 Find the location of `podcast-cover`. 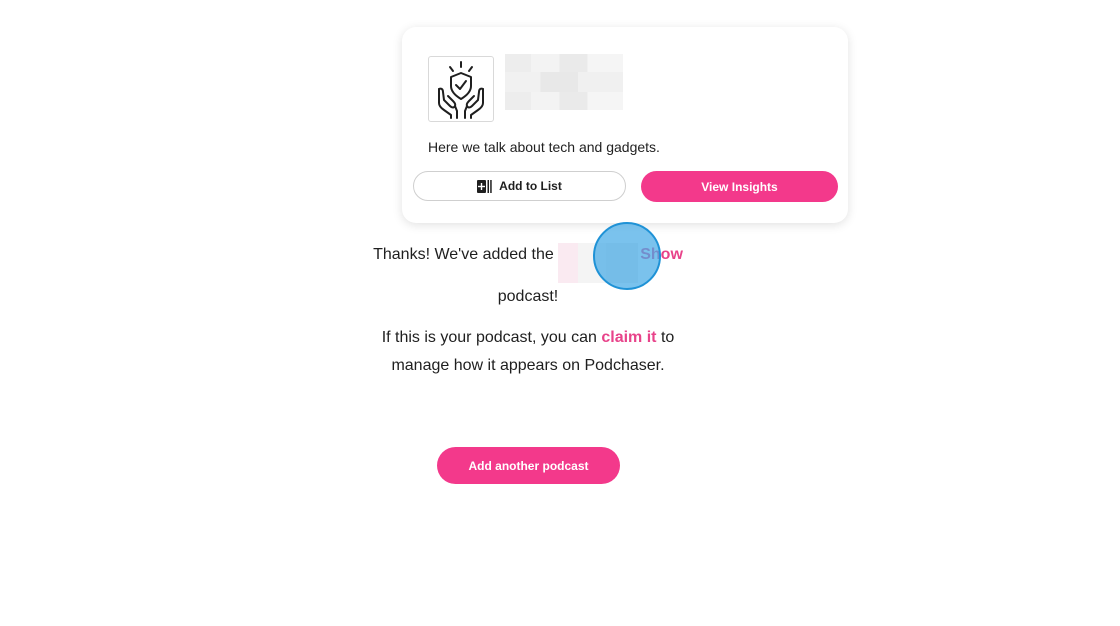

podcast-cover is located at coordinates (461, 89).